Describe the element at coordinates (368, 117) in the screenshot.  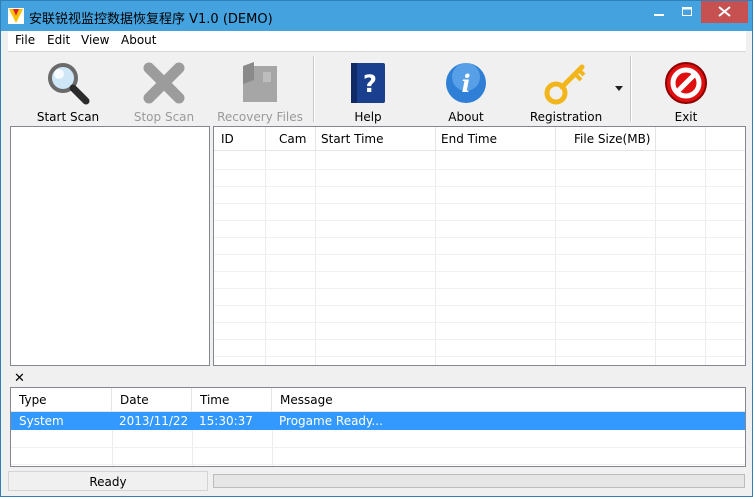
I see `help-label: Help` at that location.